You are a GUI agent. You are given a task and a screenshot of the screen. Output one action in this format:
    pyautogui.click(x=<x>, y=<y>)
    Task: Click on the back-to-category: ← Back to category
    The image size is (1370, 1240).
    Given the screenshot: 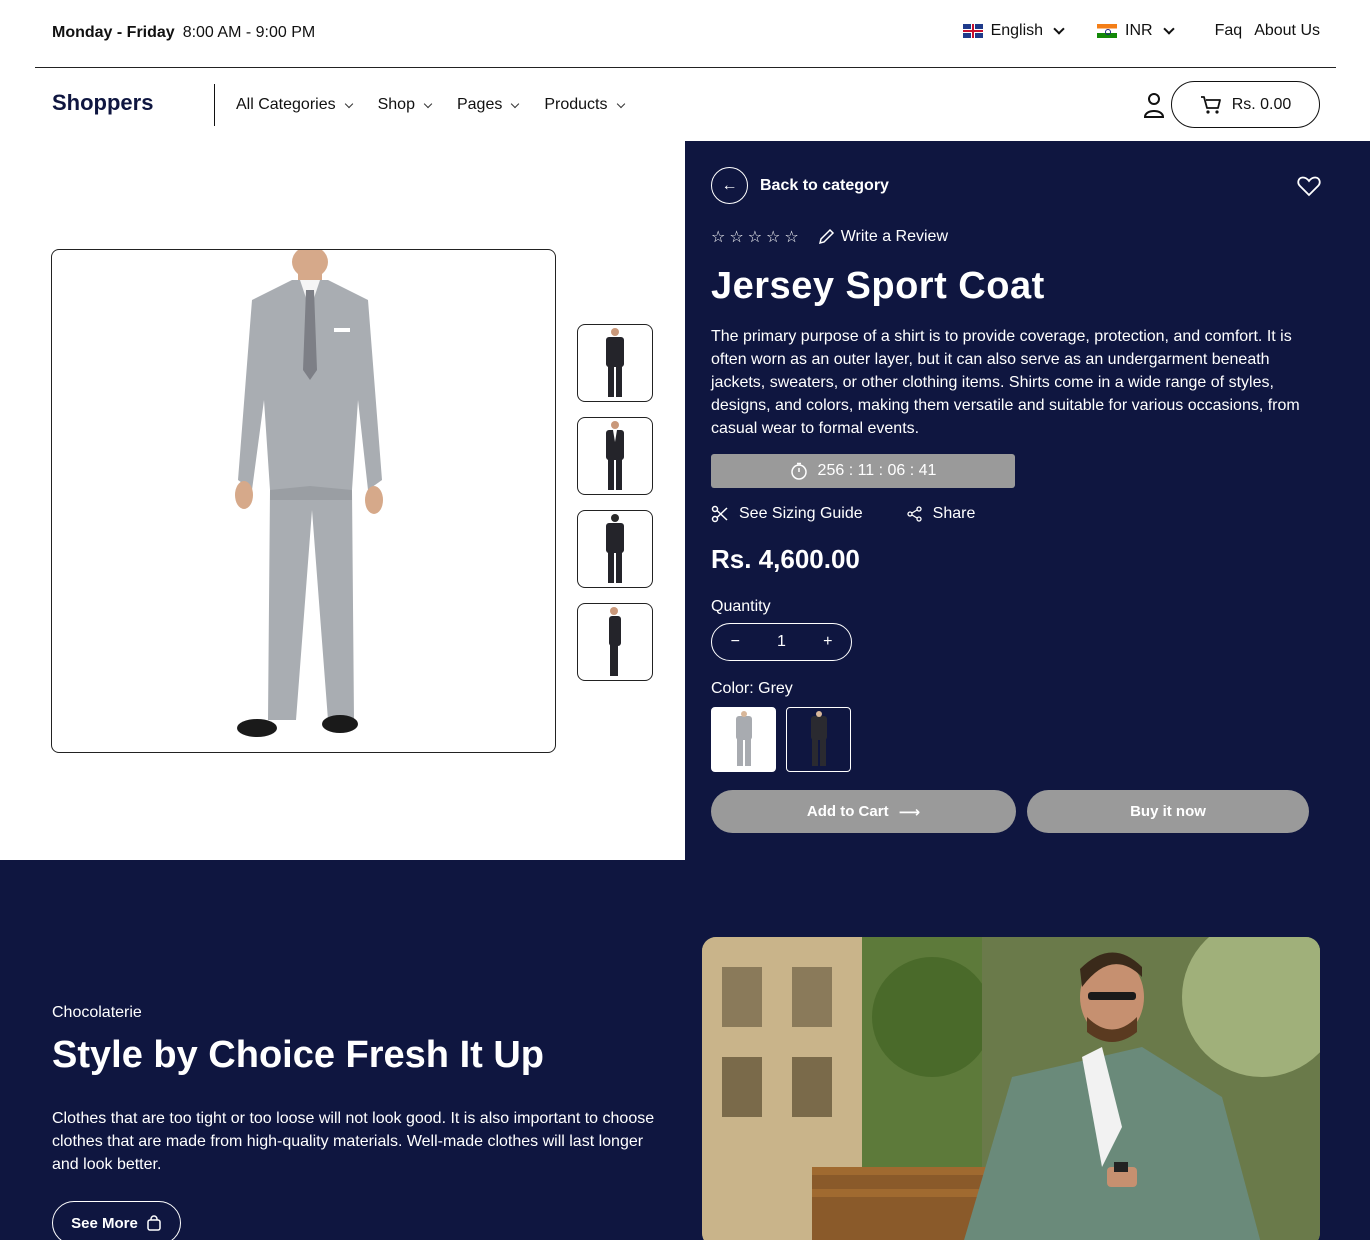 What is the action you would take?
    pyautogui.click(x=800, y=185)
    